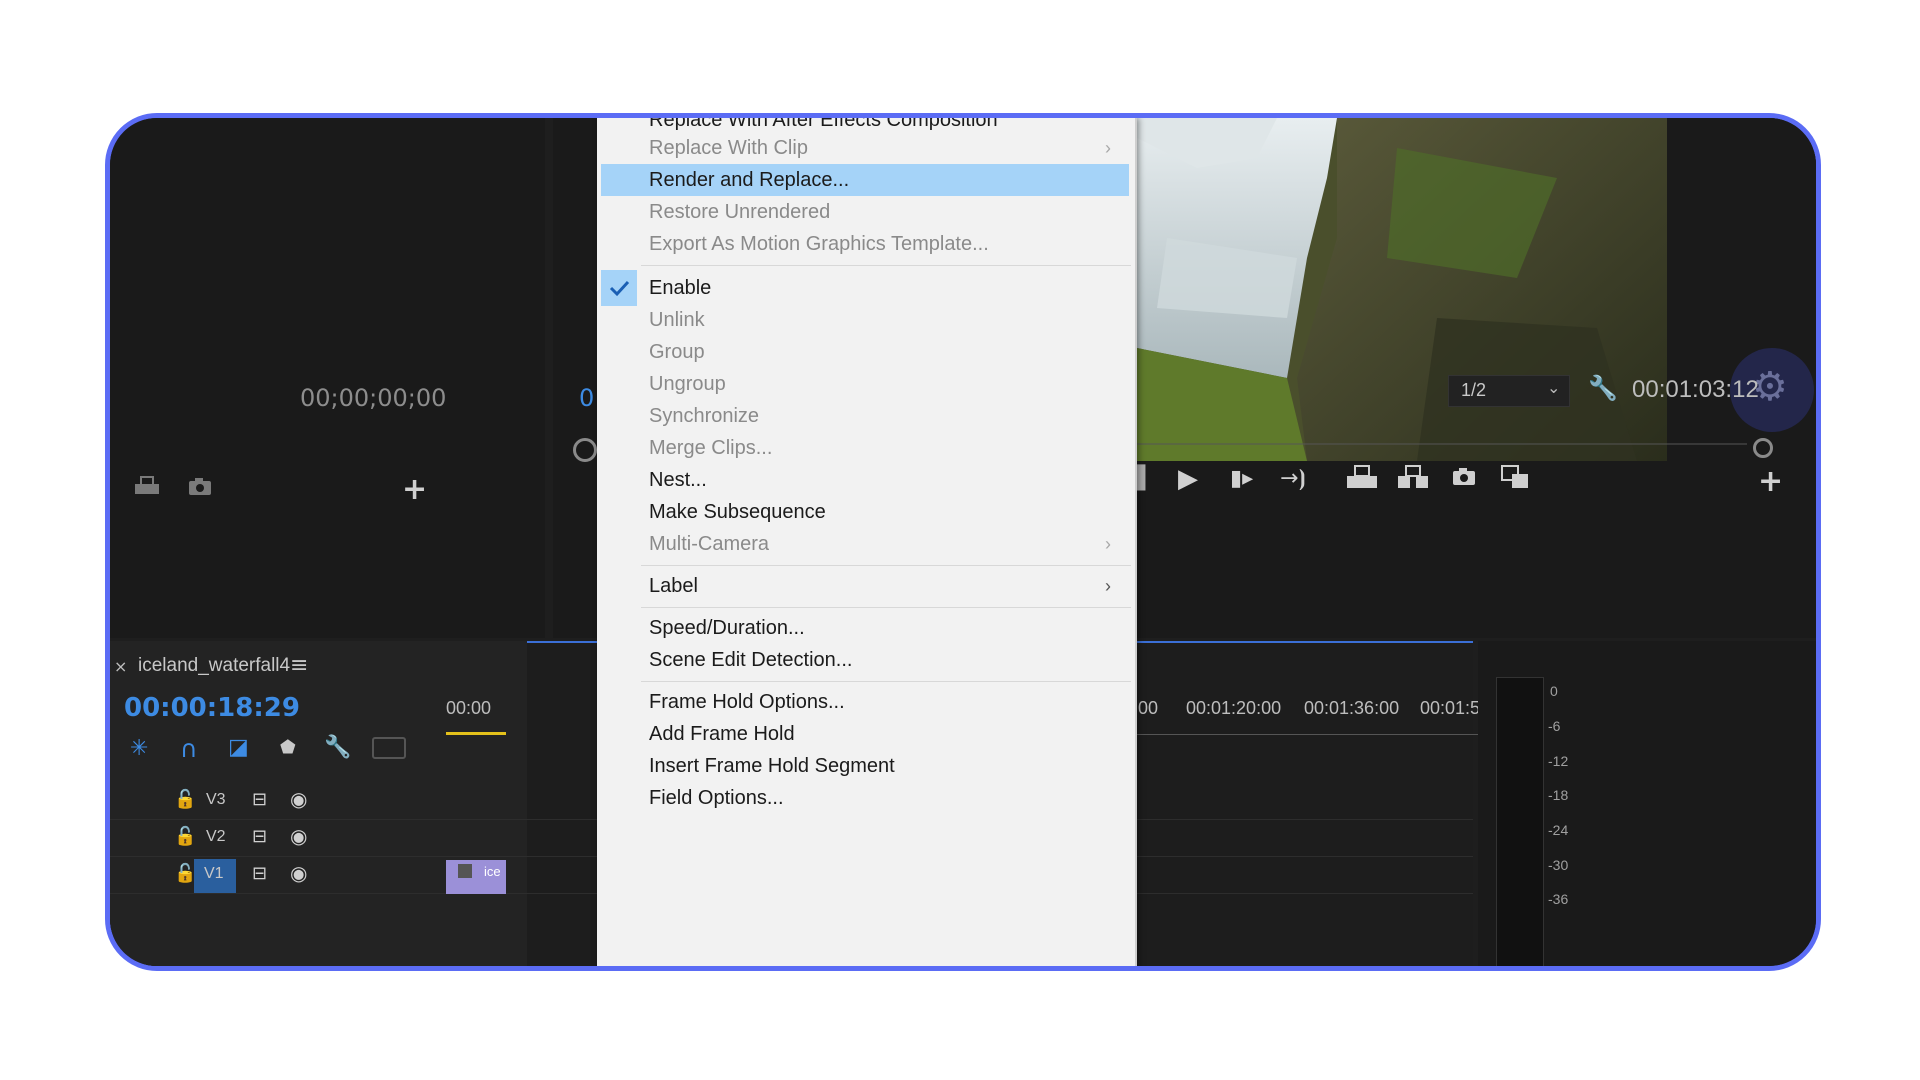  I want to click on menu-item-restore-unrendered: Restore Unrendered, so click(864, 212).